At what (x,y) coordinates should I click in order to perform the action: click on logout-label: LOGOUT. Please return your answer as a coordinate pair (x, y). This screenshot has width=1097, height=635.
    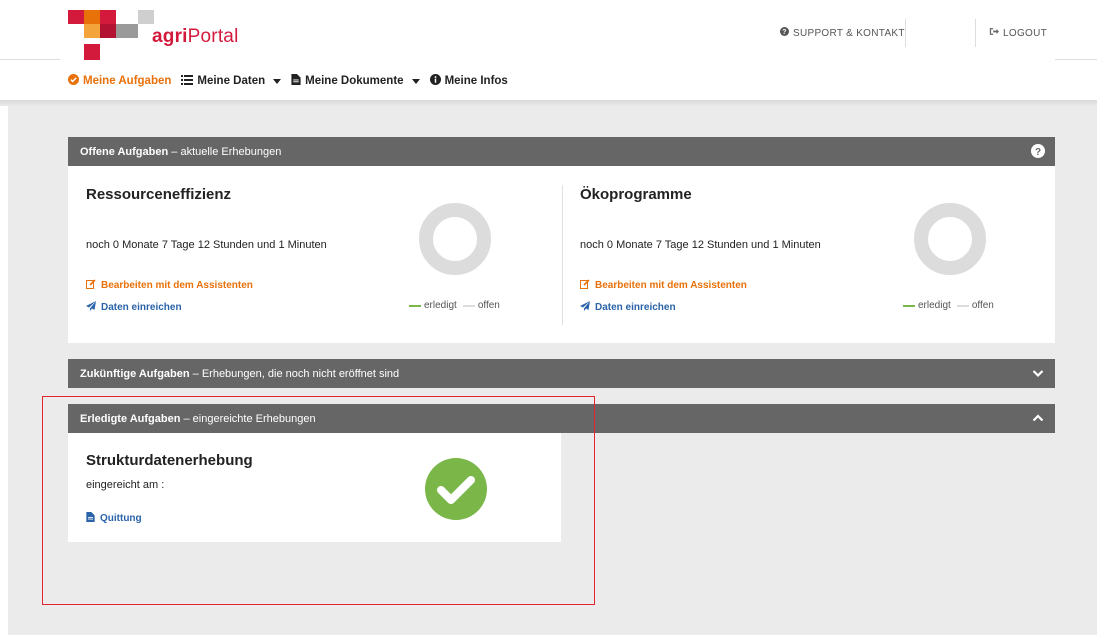
    Looking at the image, I should click on (1025, 33).